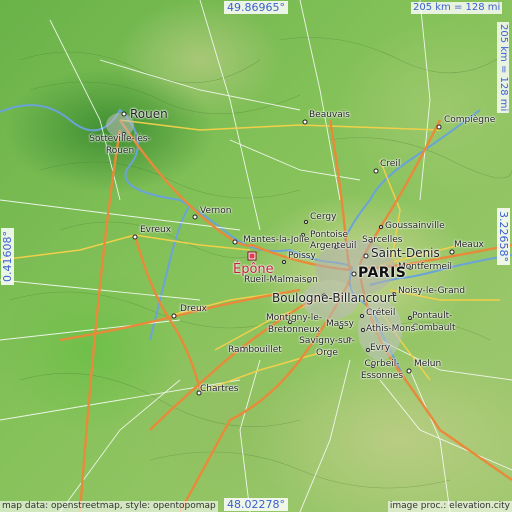 The width and height of the screenshot is (512, 512). I want to click on credit-image-proc: image proc.: elevation.city, so click(449, 506).